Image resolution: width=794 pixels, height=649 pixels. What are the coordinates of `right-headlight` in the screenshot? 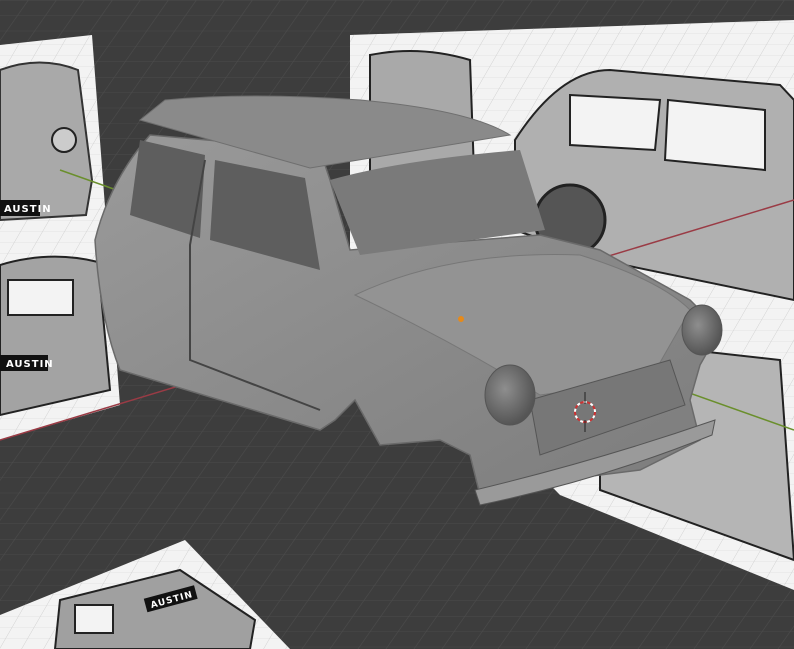 It's located at (702, 330).